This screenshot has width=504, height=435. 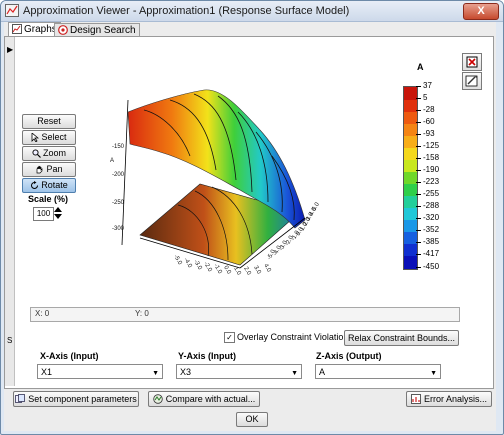 What do you see at coordinates (112, 161) in the screenshot?
I see `z-axis-letter: A` at bounding box center [112, 161].